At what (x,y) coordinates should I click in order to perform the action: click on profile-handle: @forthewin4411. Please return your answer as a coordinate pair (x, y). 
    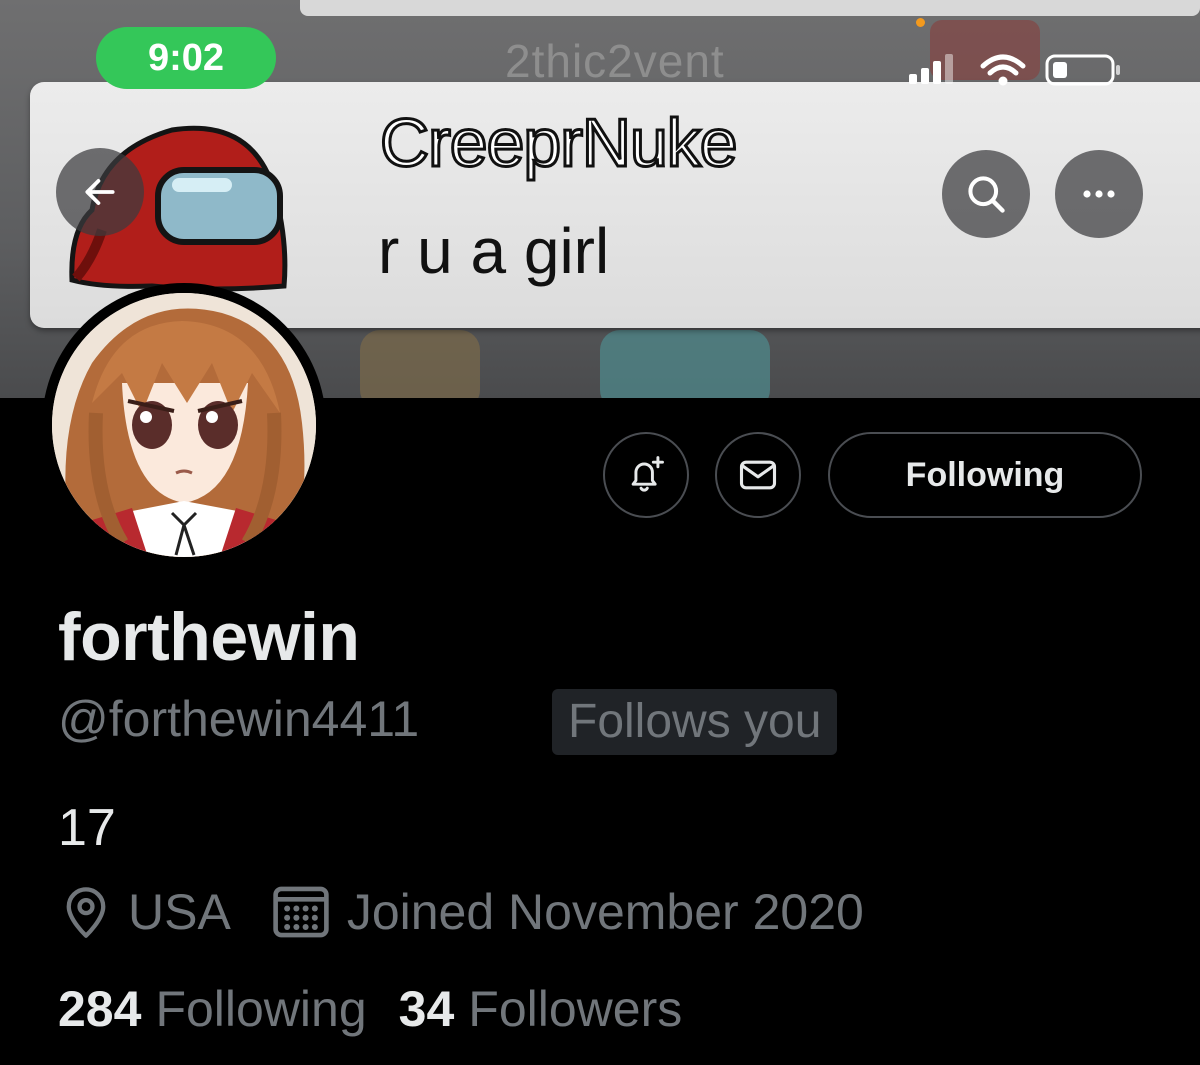
    Looking at the image, I should click on (239, 719).